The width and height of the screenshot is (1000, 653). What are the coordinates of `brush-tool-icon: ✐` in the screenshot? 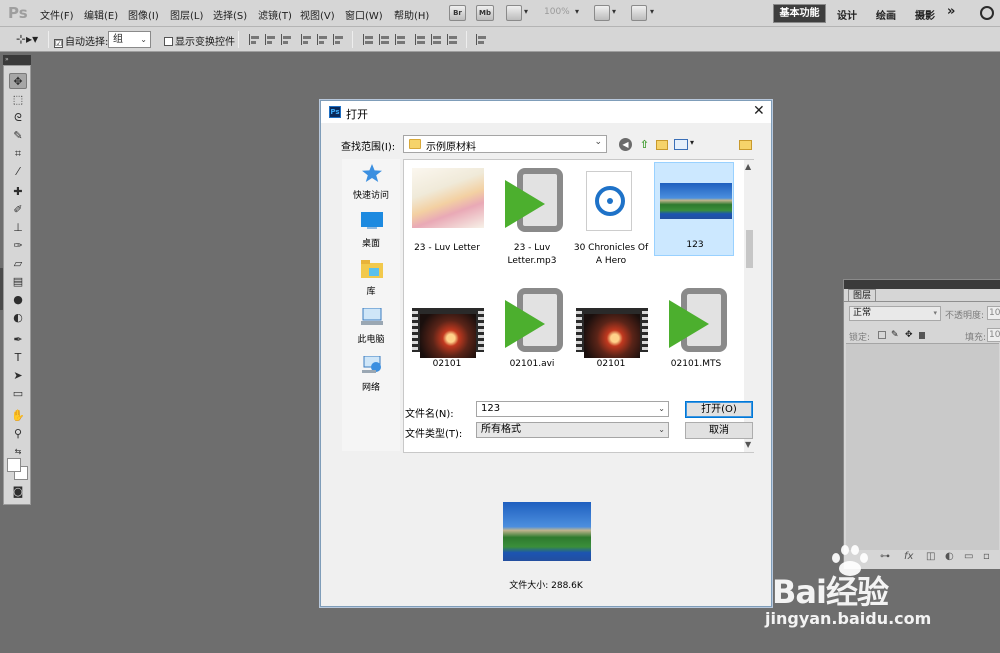 It's located at (18, 210).